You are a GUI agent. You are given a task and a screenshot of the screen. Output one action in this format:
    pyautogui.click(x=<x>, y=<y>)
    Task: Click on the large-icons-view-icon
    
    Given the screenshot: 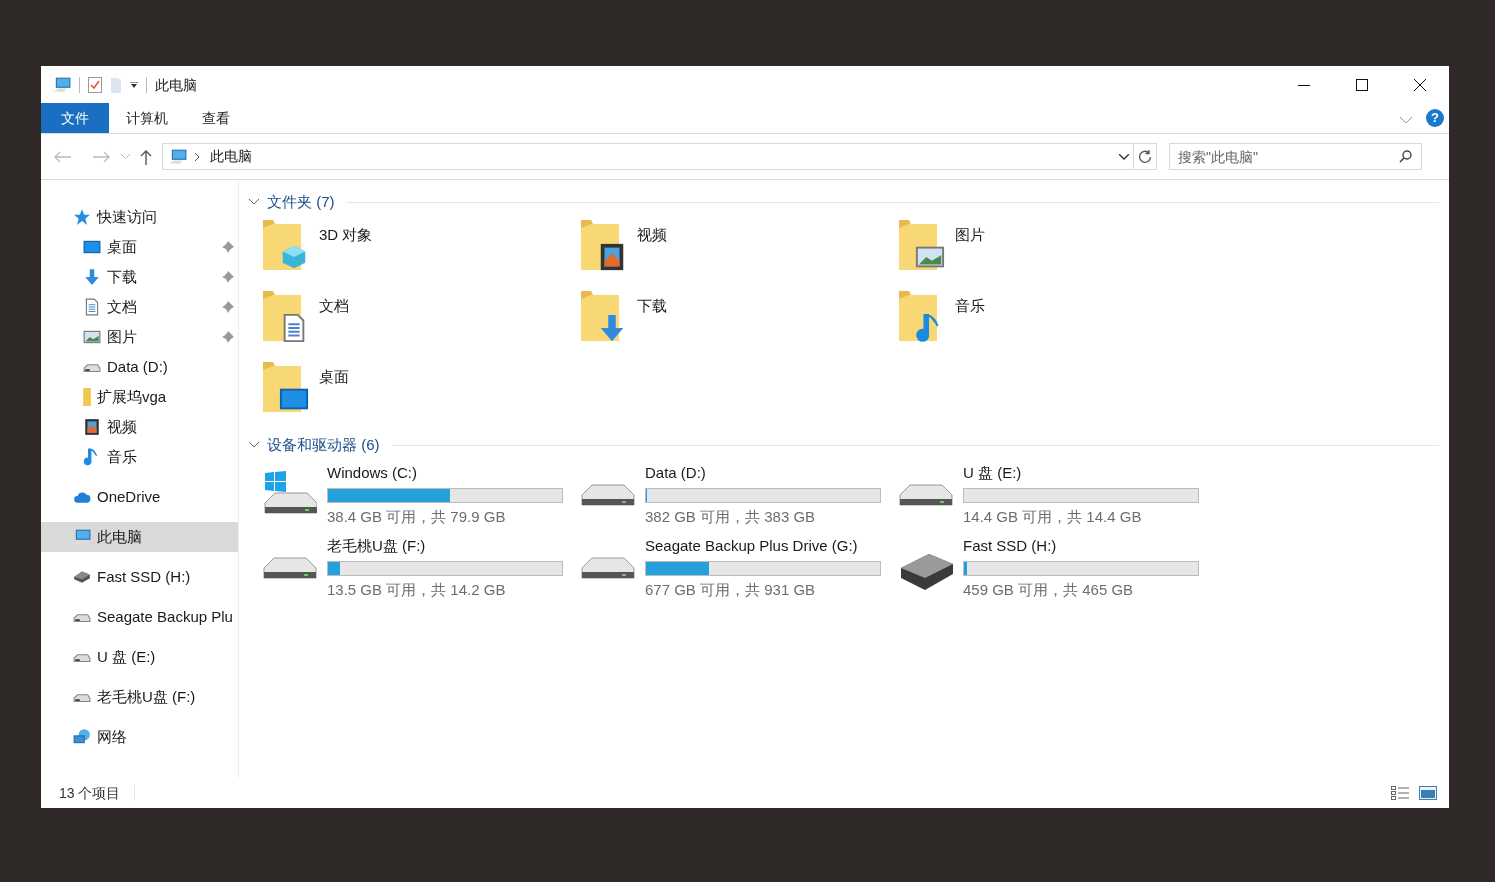 What is the action you would take?
    pyautogui.click(x=1428, y=793)
    